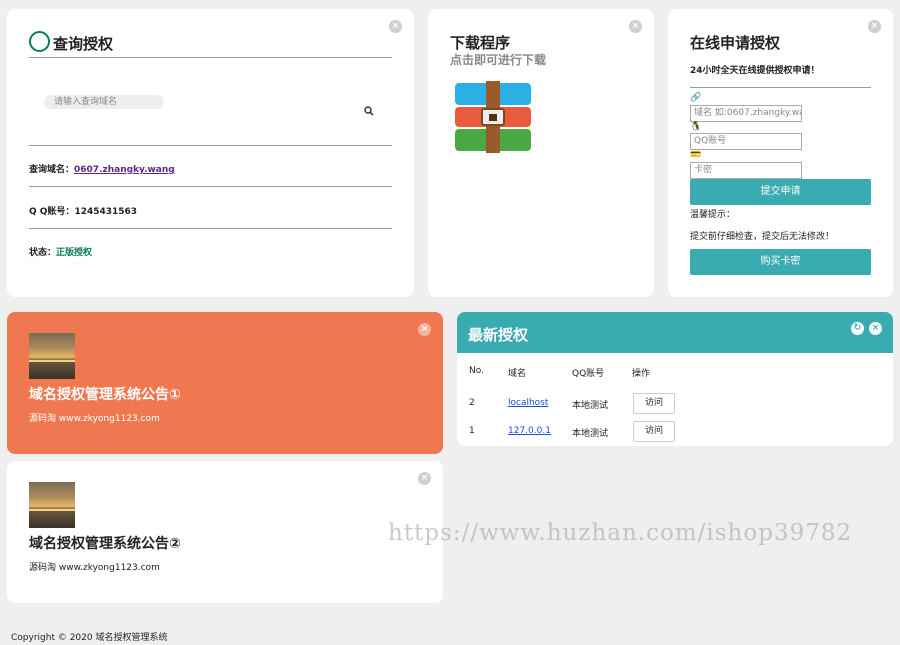 Image resolution: width=900 pixels, height=645 pixels. What do you see at coordinates (83, 44) in the screenshot?
I see `query-card-title: 查询授权` at bounding box center [83, 44].